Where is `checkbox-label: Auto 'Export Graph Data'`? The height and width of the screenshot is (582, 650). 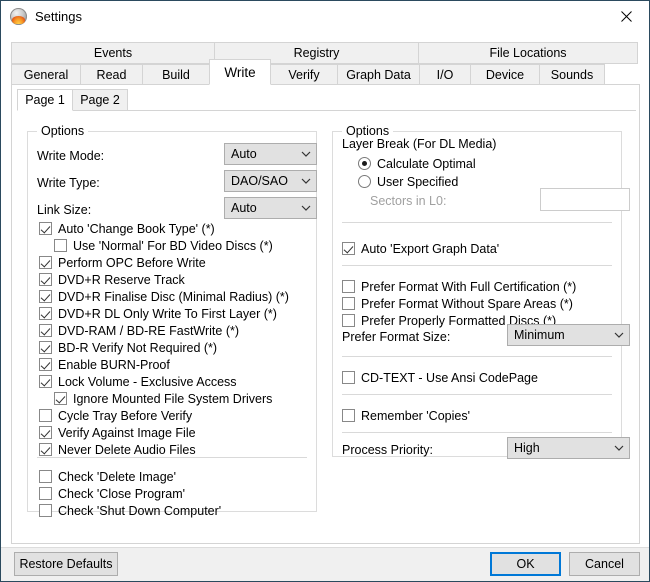 checkbox-label: Auto 'Export Graph Data' is located at coordinates (430, 248).